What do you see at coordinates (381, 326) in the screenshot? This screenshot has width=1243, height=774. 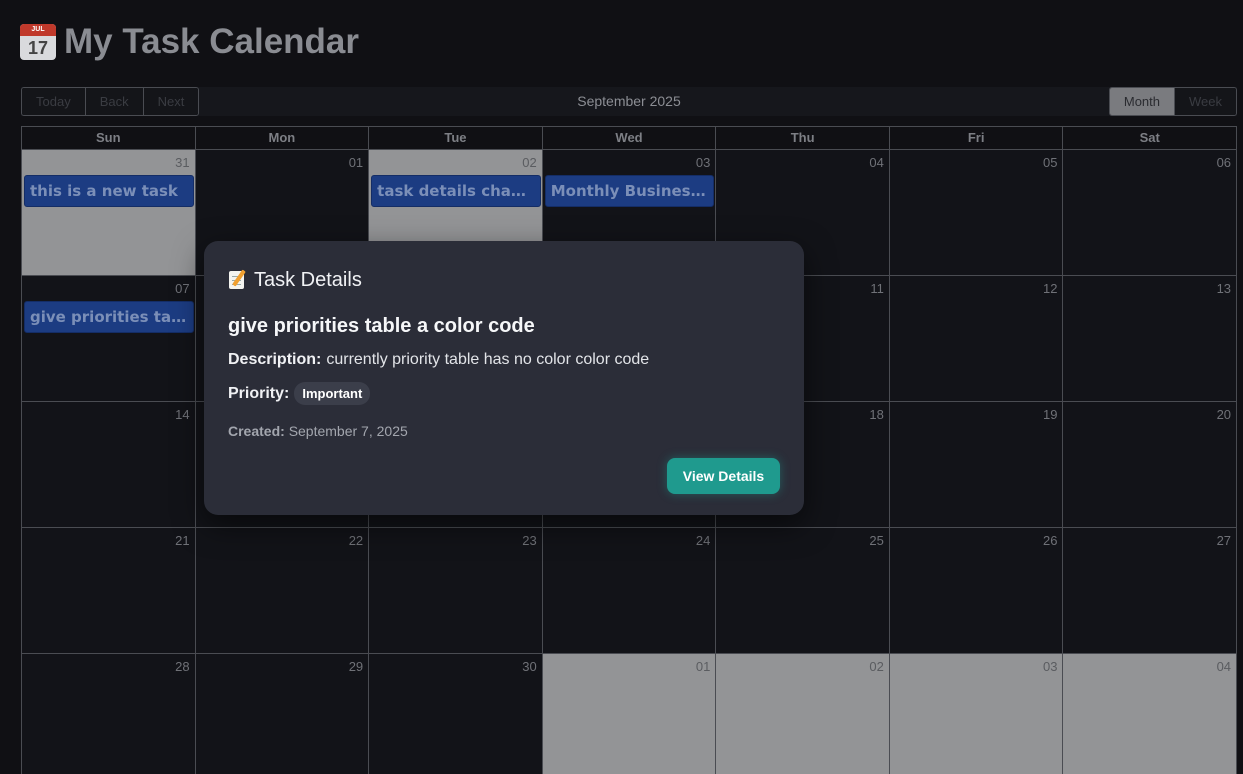 I see `task-name: give priorities table a color code` at bounding box center [381, 326].